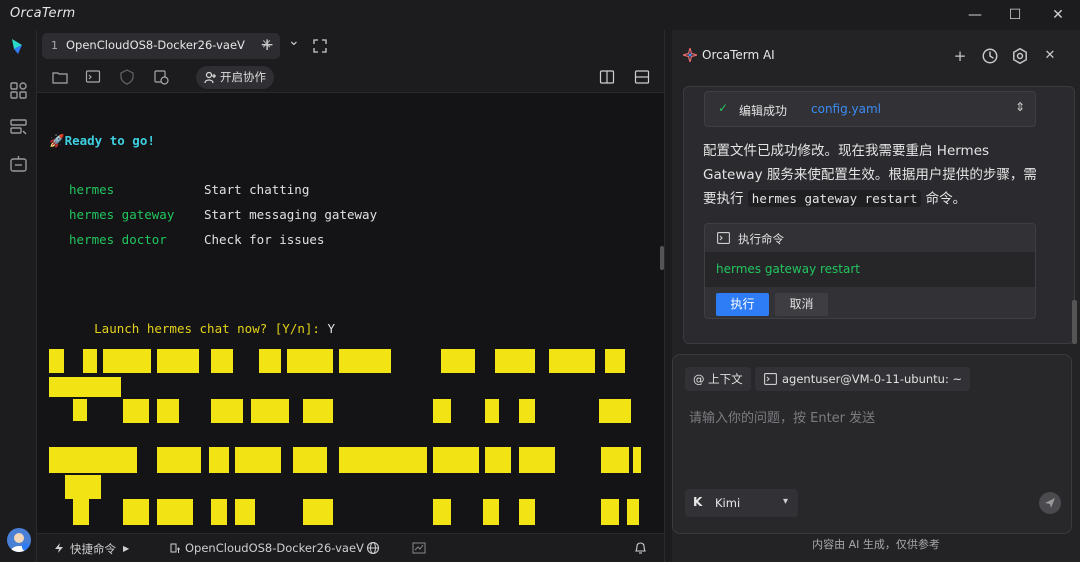  Describe the element at coordinates (846, 109) in the screenshot. I see `edit-file-link: config.yaml` at that location.